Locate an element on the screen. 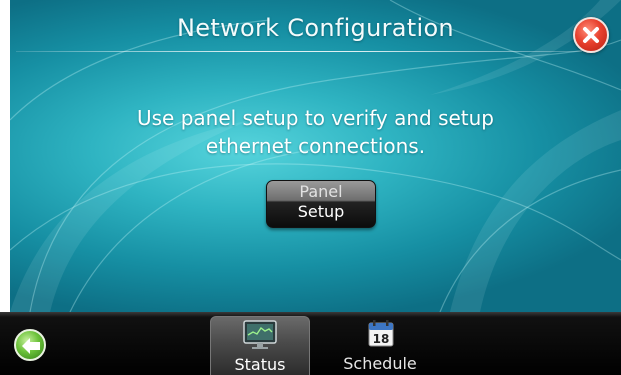 This screenshot has width=621, height=375. tab-status-label: Status is located at coordinates (260, 364).